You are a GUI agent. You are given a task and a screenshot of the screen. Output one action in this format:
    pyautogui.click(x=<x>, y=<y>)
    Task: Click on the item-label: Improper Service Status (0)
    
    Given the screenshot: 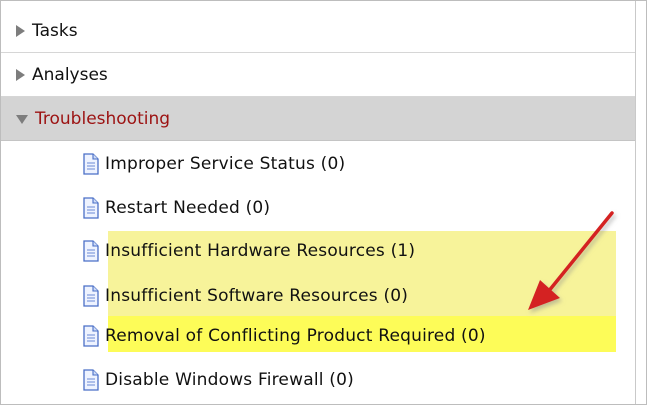 What is the action you would take?
    pyautogui.click(x=225, y=164)
    